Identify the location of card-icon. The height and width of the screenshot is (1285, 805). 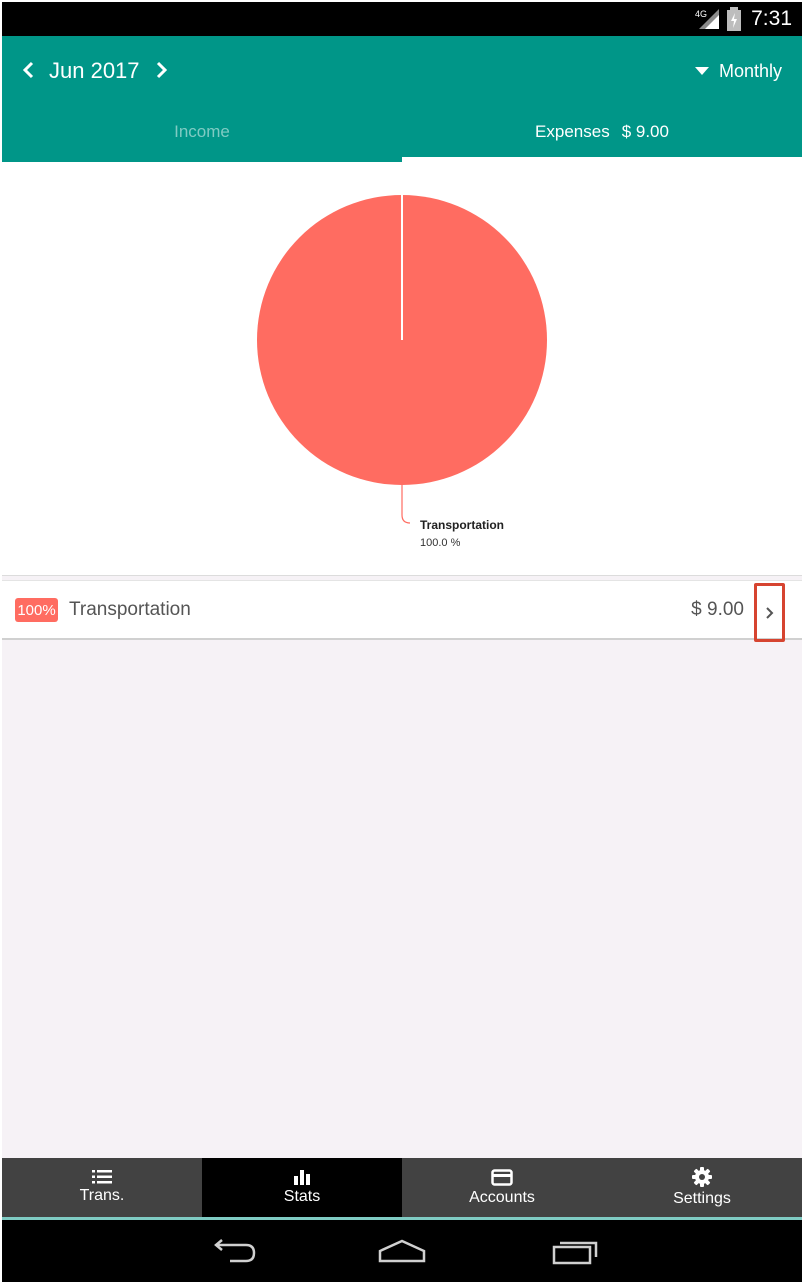
(502, 1177).